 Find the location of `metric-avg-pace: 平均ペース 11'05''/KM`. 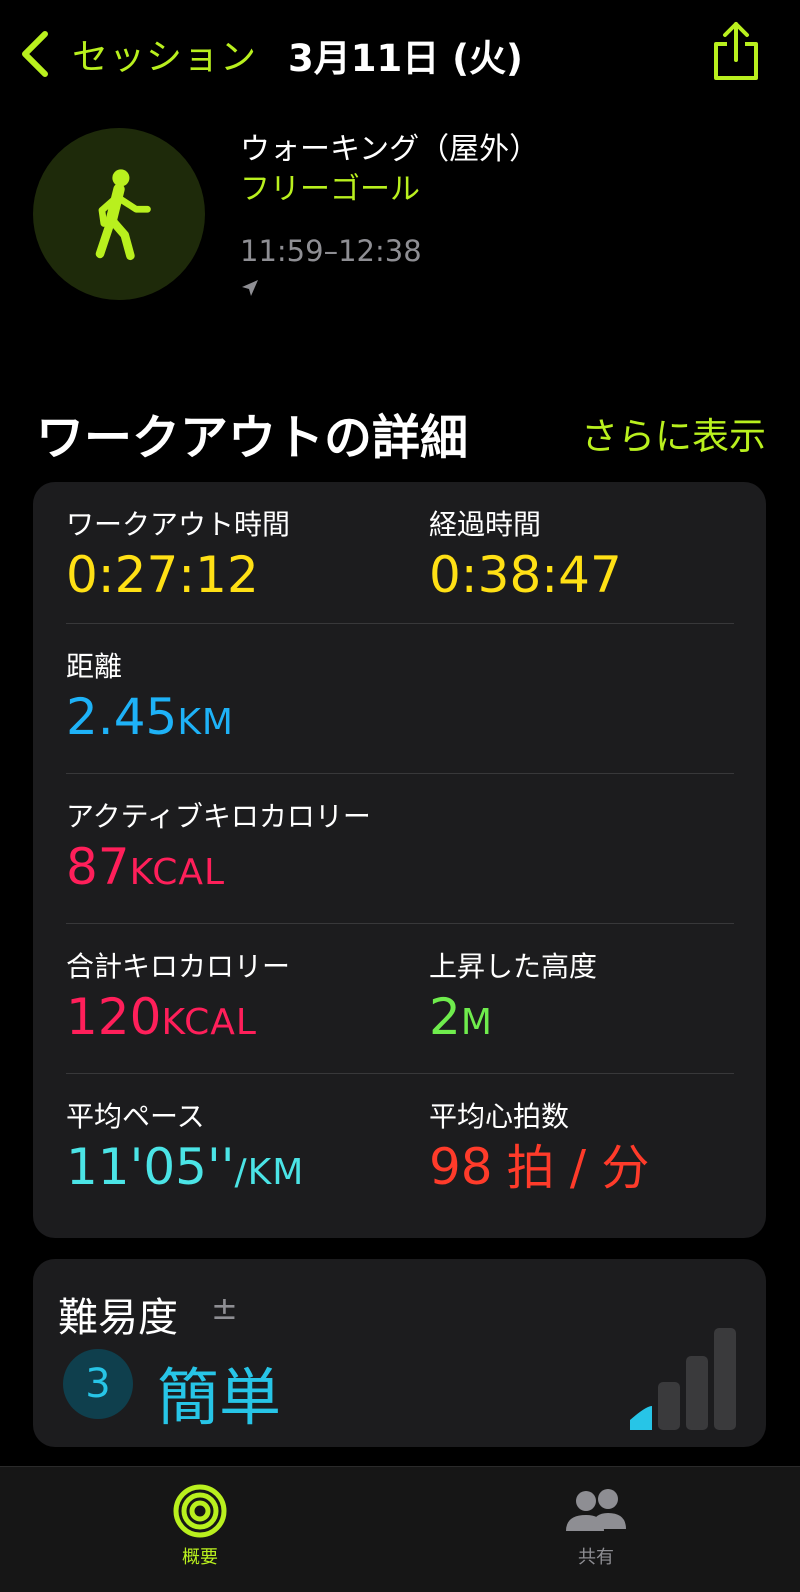

metric-avg-pace: 平均ペース 11'05''/KM is located at coordinates (185, 1139).